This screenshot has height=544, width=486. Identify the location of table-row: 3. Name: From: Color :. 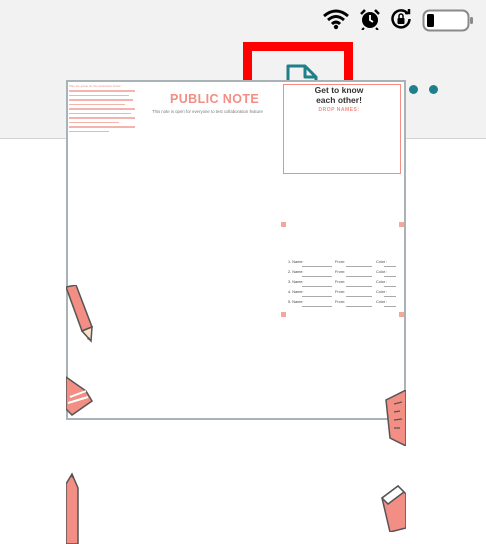
(342, 283).